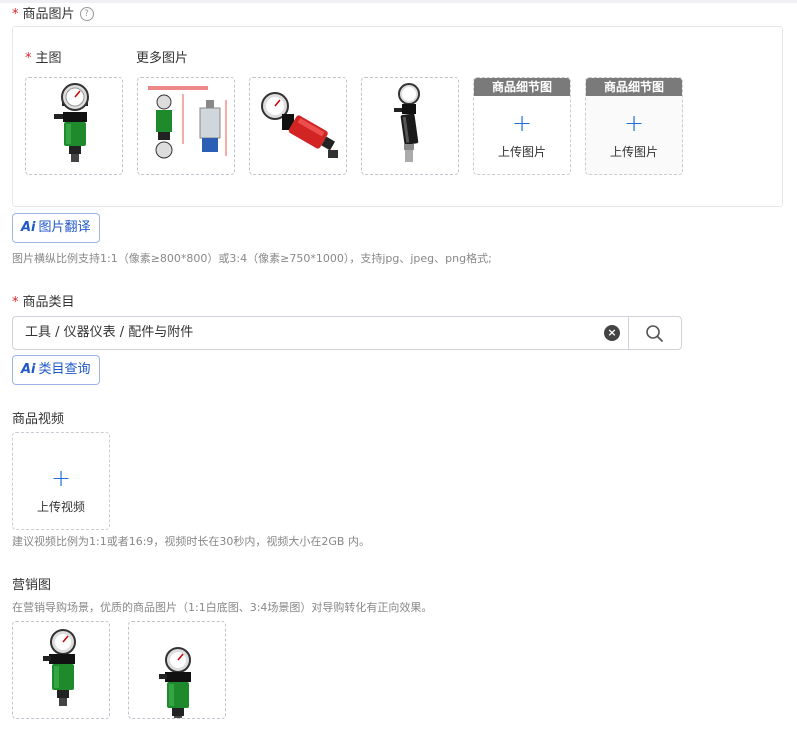 The height and width of the screenshot is (753, 797). Describe the element at coordinates (48, 14) in the screenshot. I see `product-images-label: 商品图片` at that location.